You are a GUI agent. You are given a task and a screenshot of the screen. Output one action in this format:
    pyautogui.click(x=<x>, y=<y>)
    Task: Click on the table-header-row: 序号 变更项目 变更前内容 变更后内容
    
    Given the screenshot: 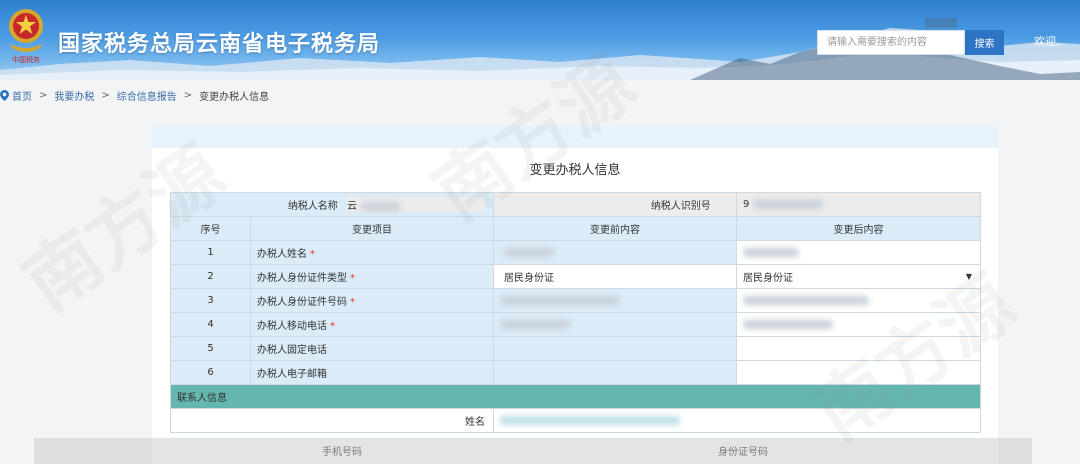 What is the action you would take?
    pyautogui.click(x=575, y=228)
    